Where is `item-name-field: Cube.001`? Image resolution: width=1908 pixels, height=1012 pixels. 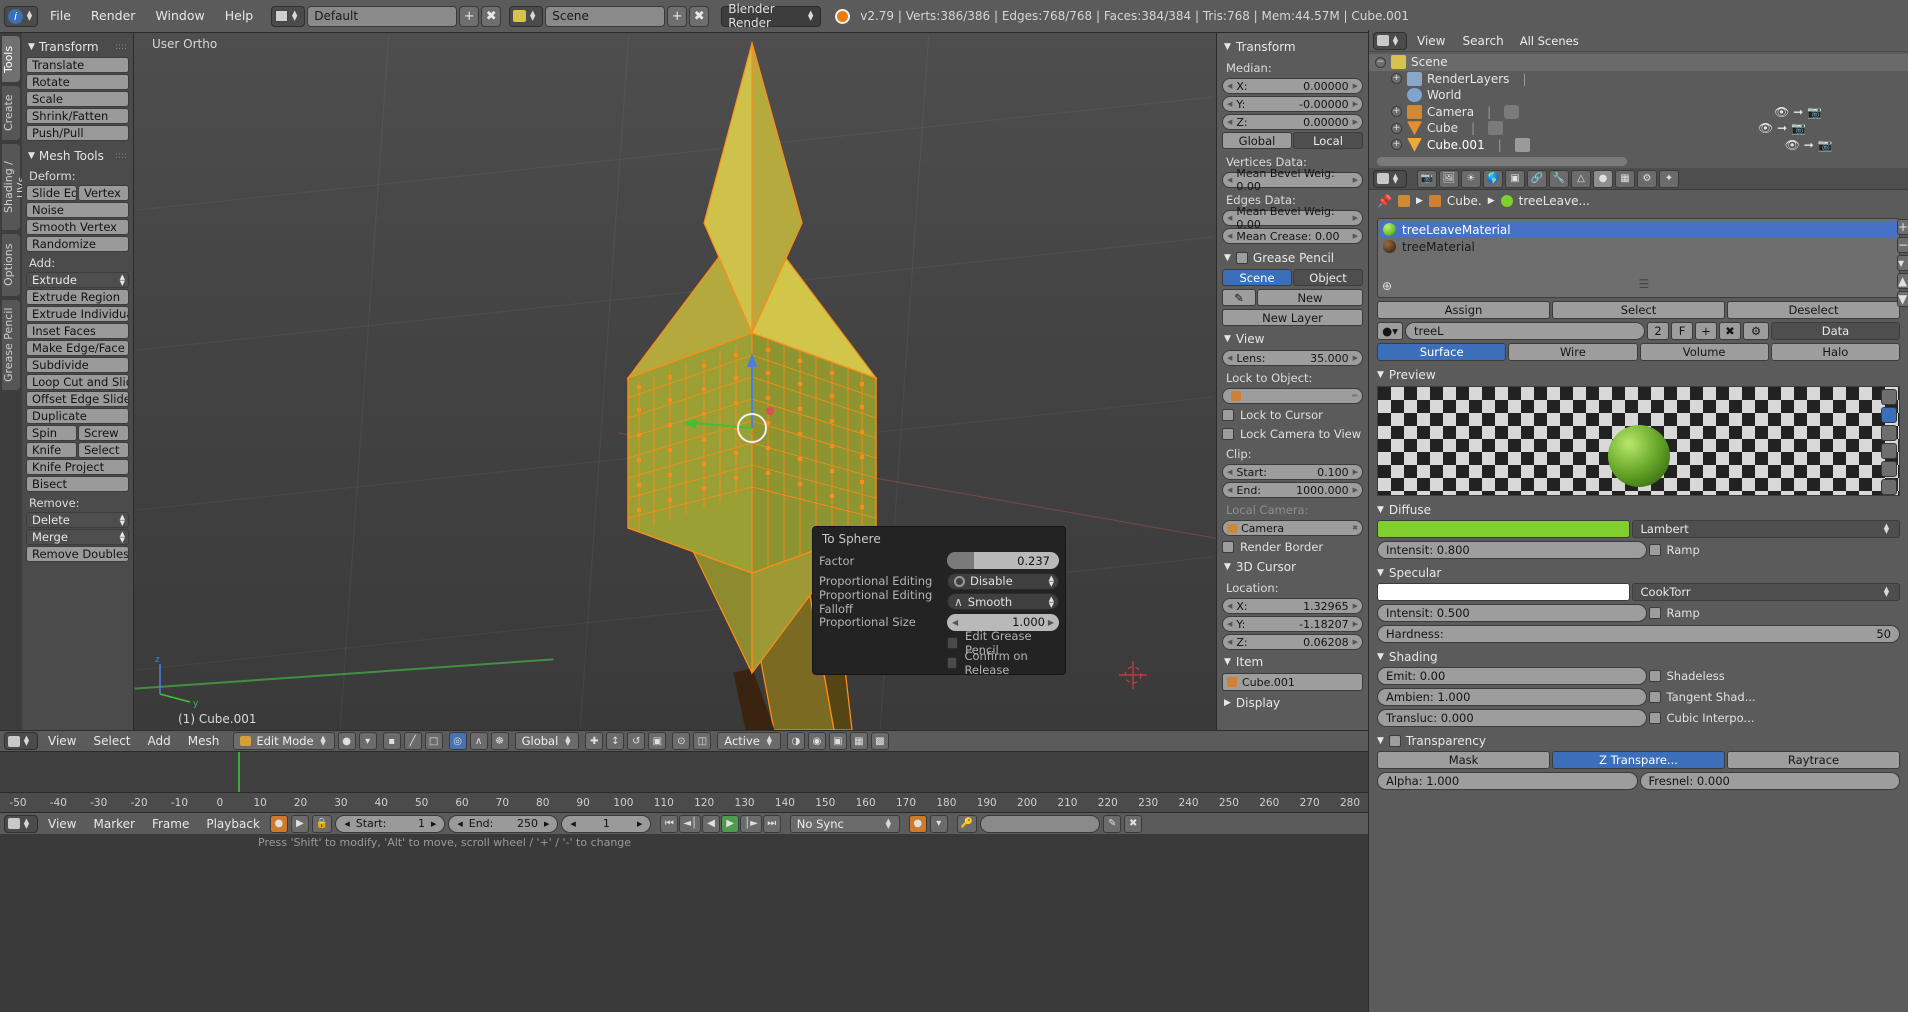
item-name-field: Cube.001 is located at coordinates (1292, 682).